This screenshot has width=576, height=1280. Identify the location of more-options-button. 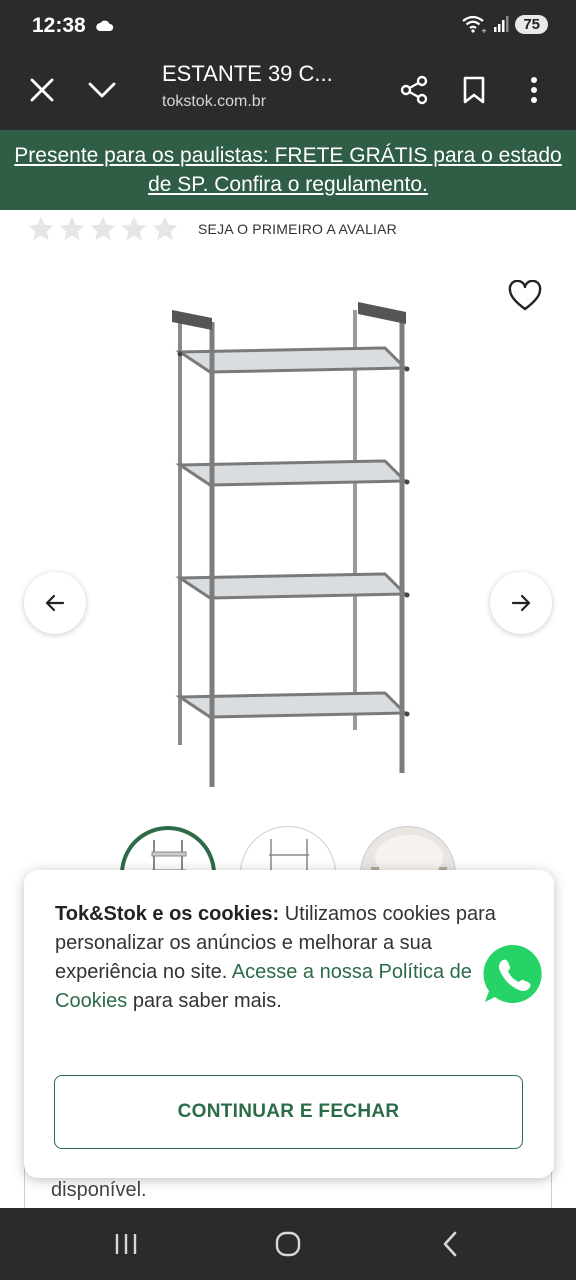
(534, 90).